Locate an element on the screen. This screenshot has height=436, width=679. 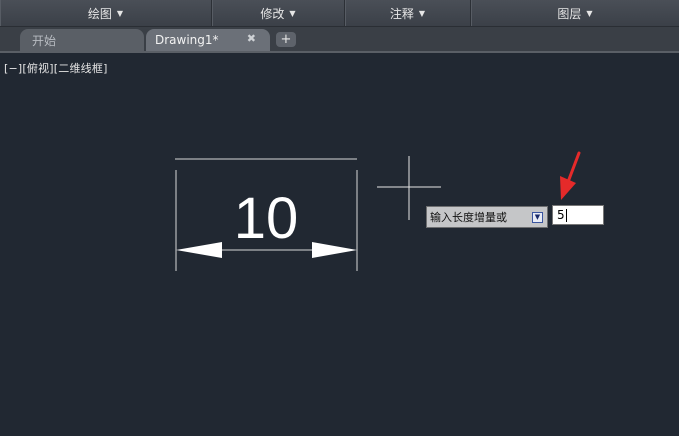
arrowhead-left-icon is located at coordinates (199, 250).